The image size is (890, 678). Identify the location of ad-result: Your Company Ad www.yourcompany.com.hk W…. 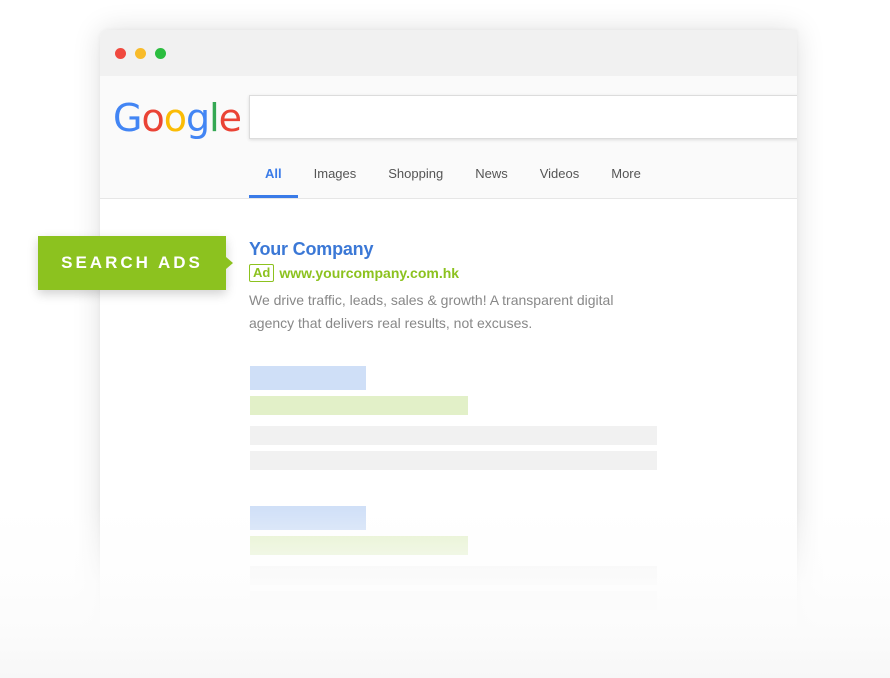
(464, 286).